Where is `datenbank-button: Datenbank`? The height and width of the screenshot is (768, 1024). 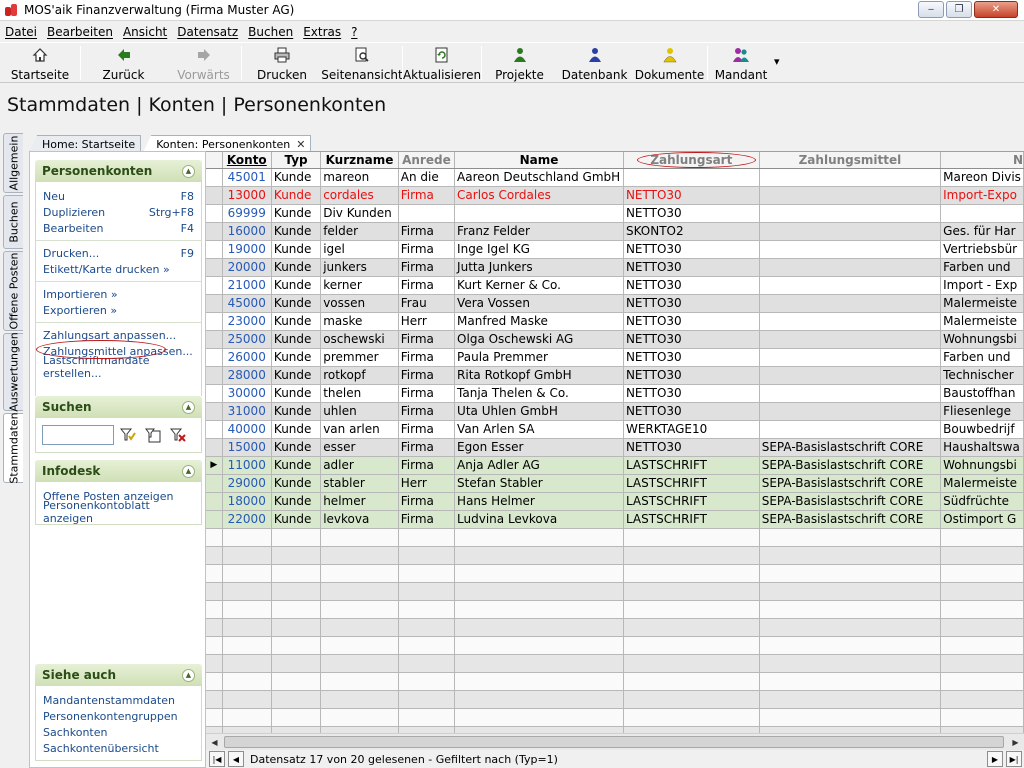 datenbank-button: Datenbank is located at coordinates (594, 63).